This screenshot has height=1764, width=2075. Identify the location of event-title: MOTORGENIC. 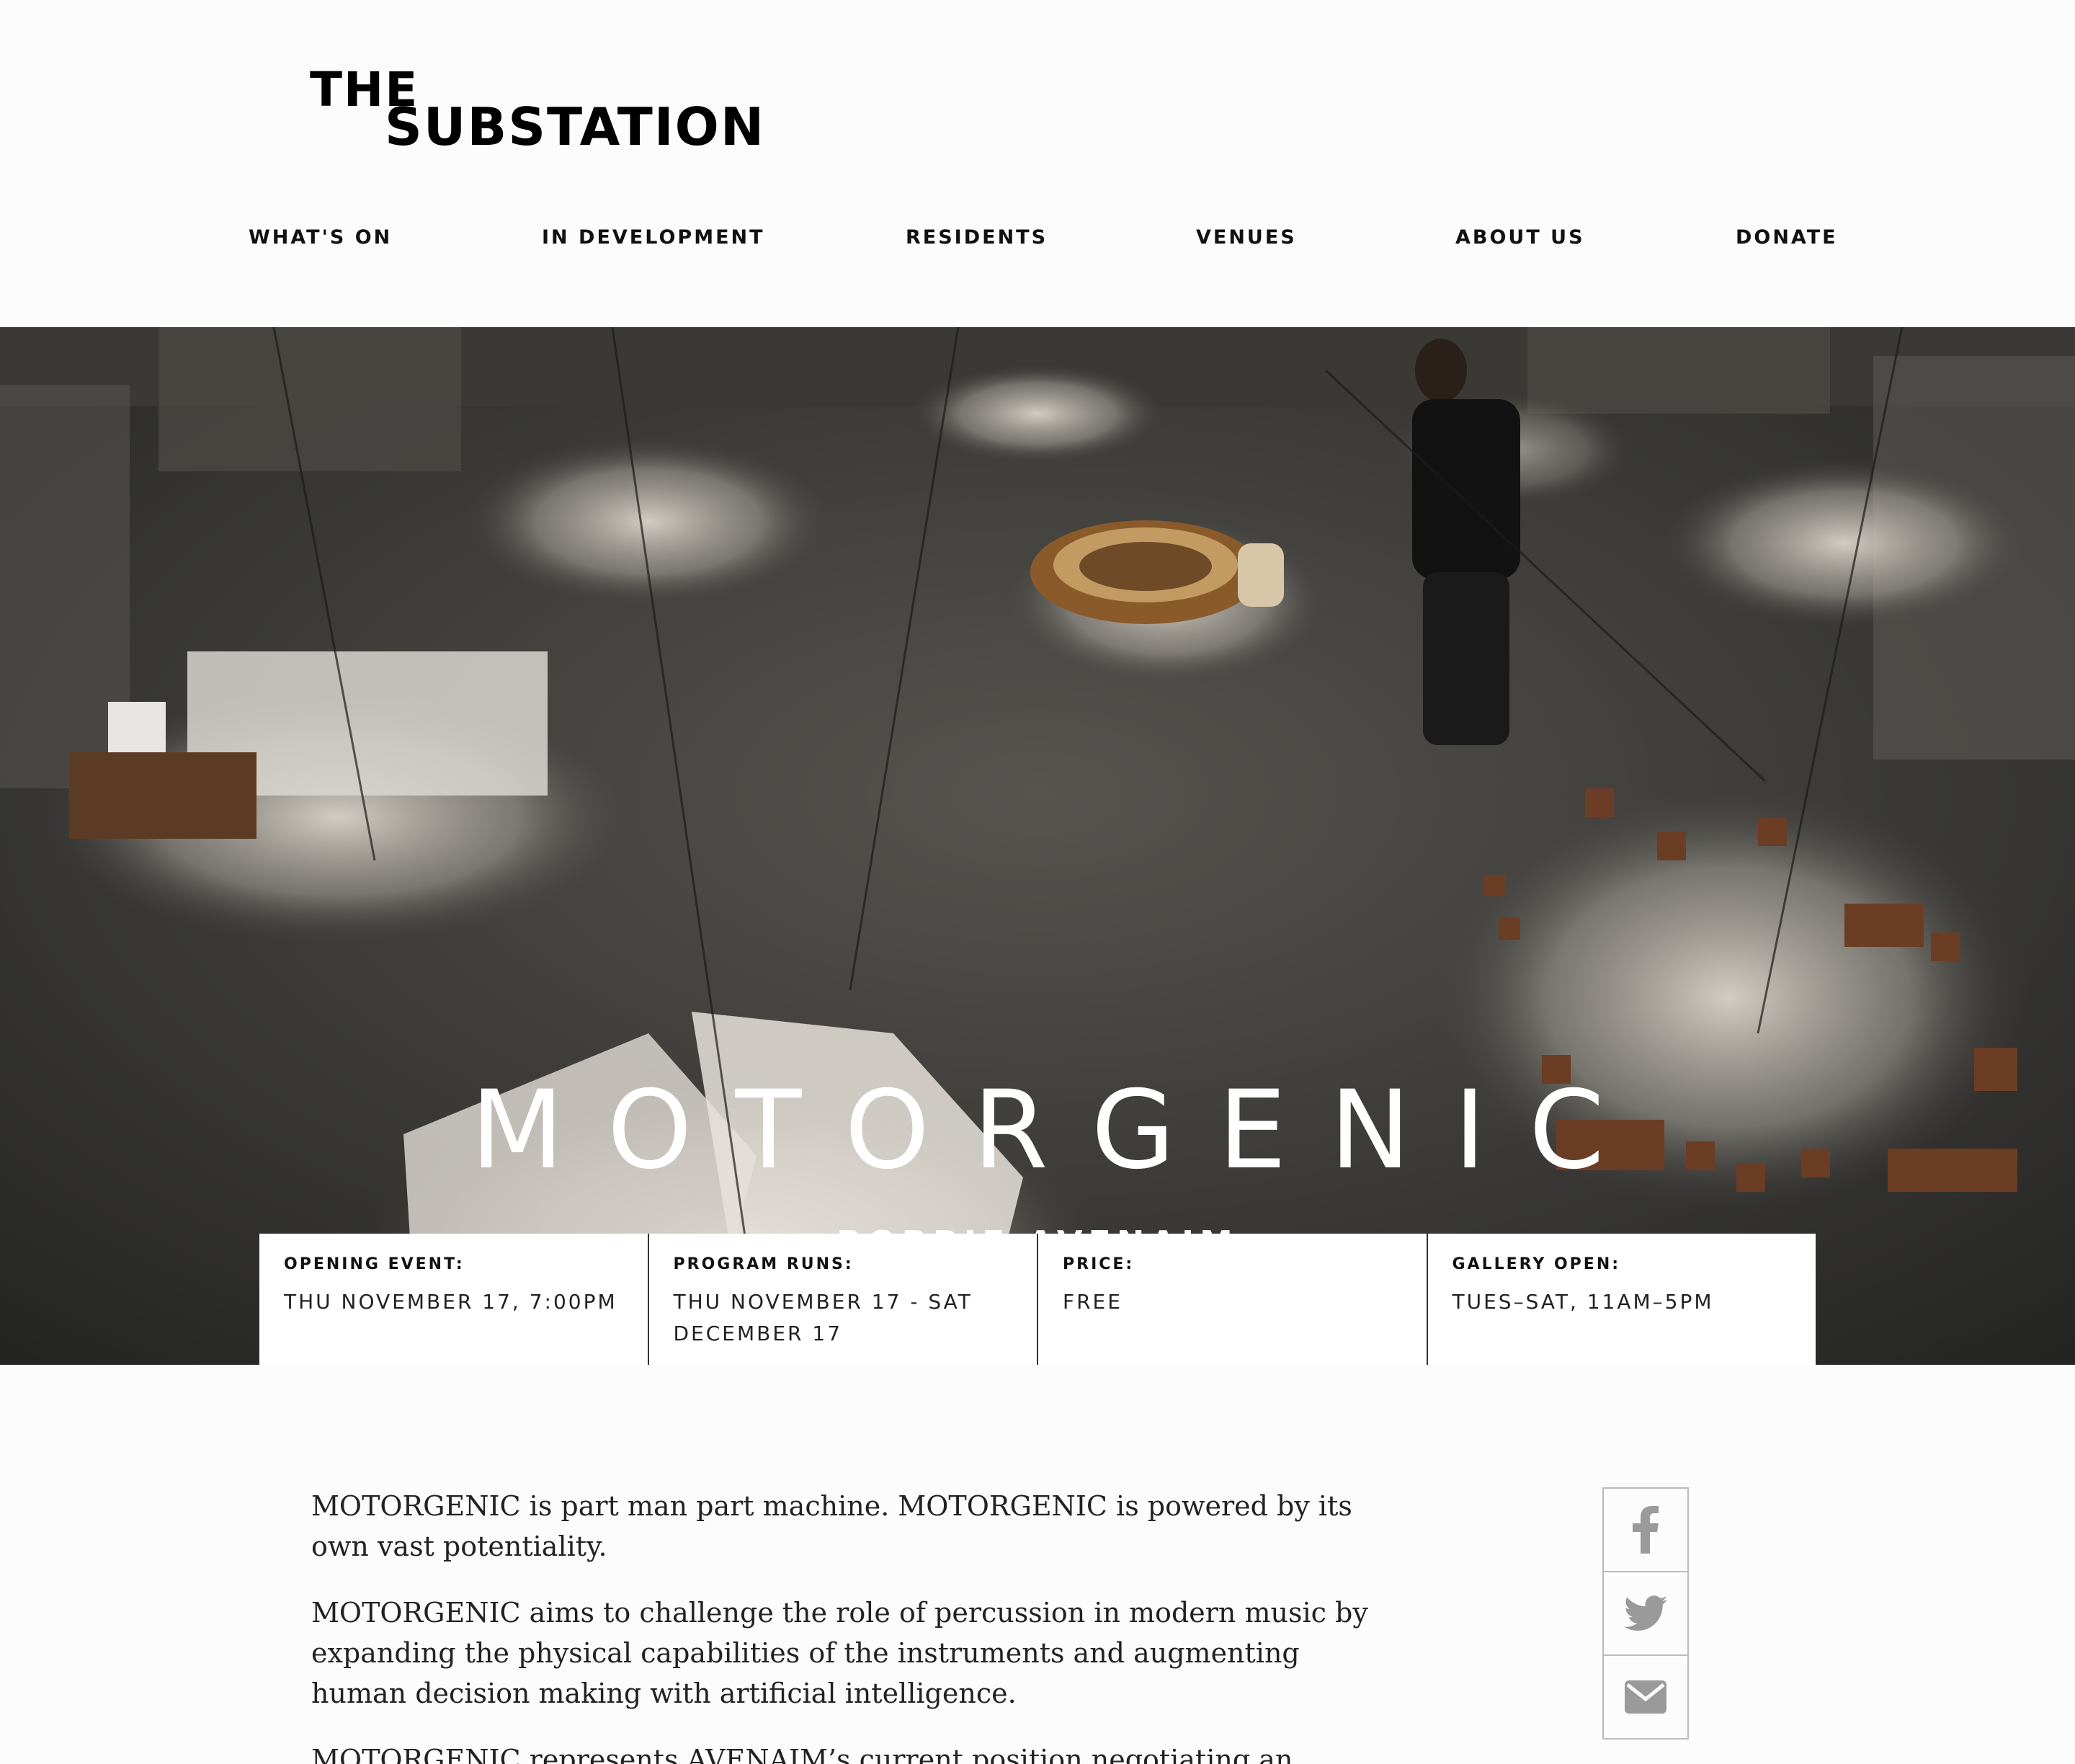
(1059, 1130).